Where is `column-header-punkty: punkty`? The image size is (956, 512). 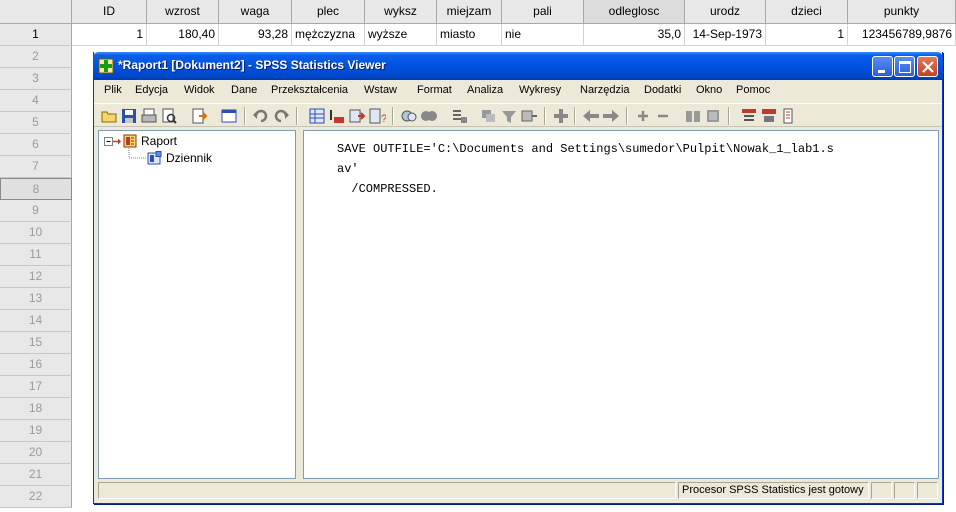
column-header-punkty: punkty is located at coordinates (902, 12).